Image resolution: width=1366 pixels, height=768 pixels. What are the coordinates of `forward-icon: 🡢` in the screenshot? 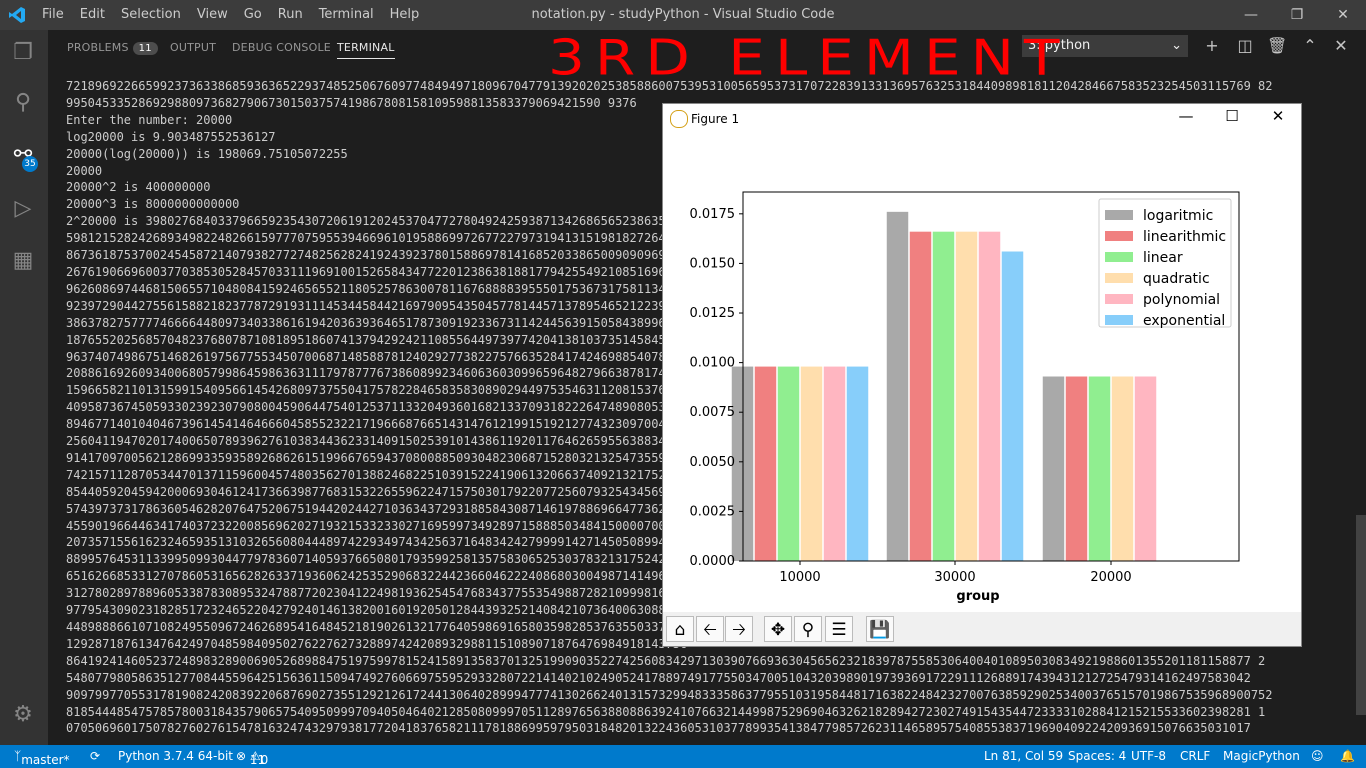 It's located at (739, 629).